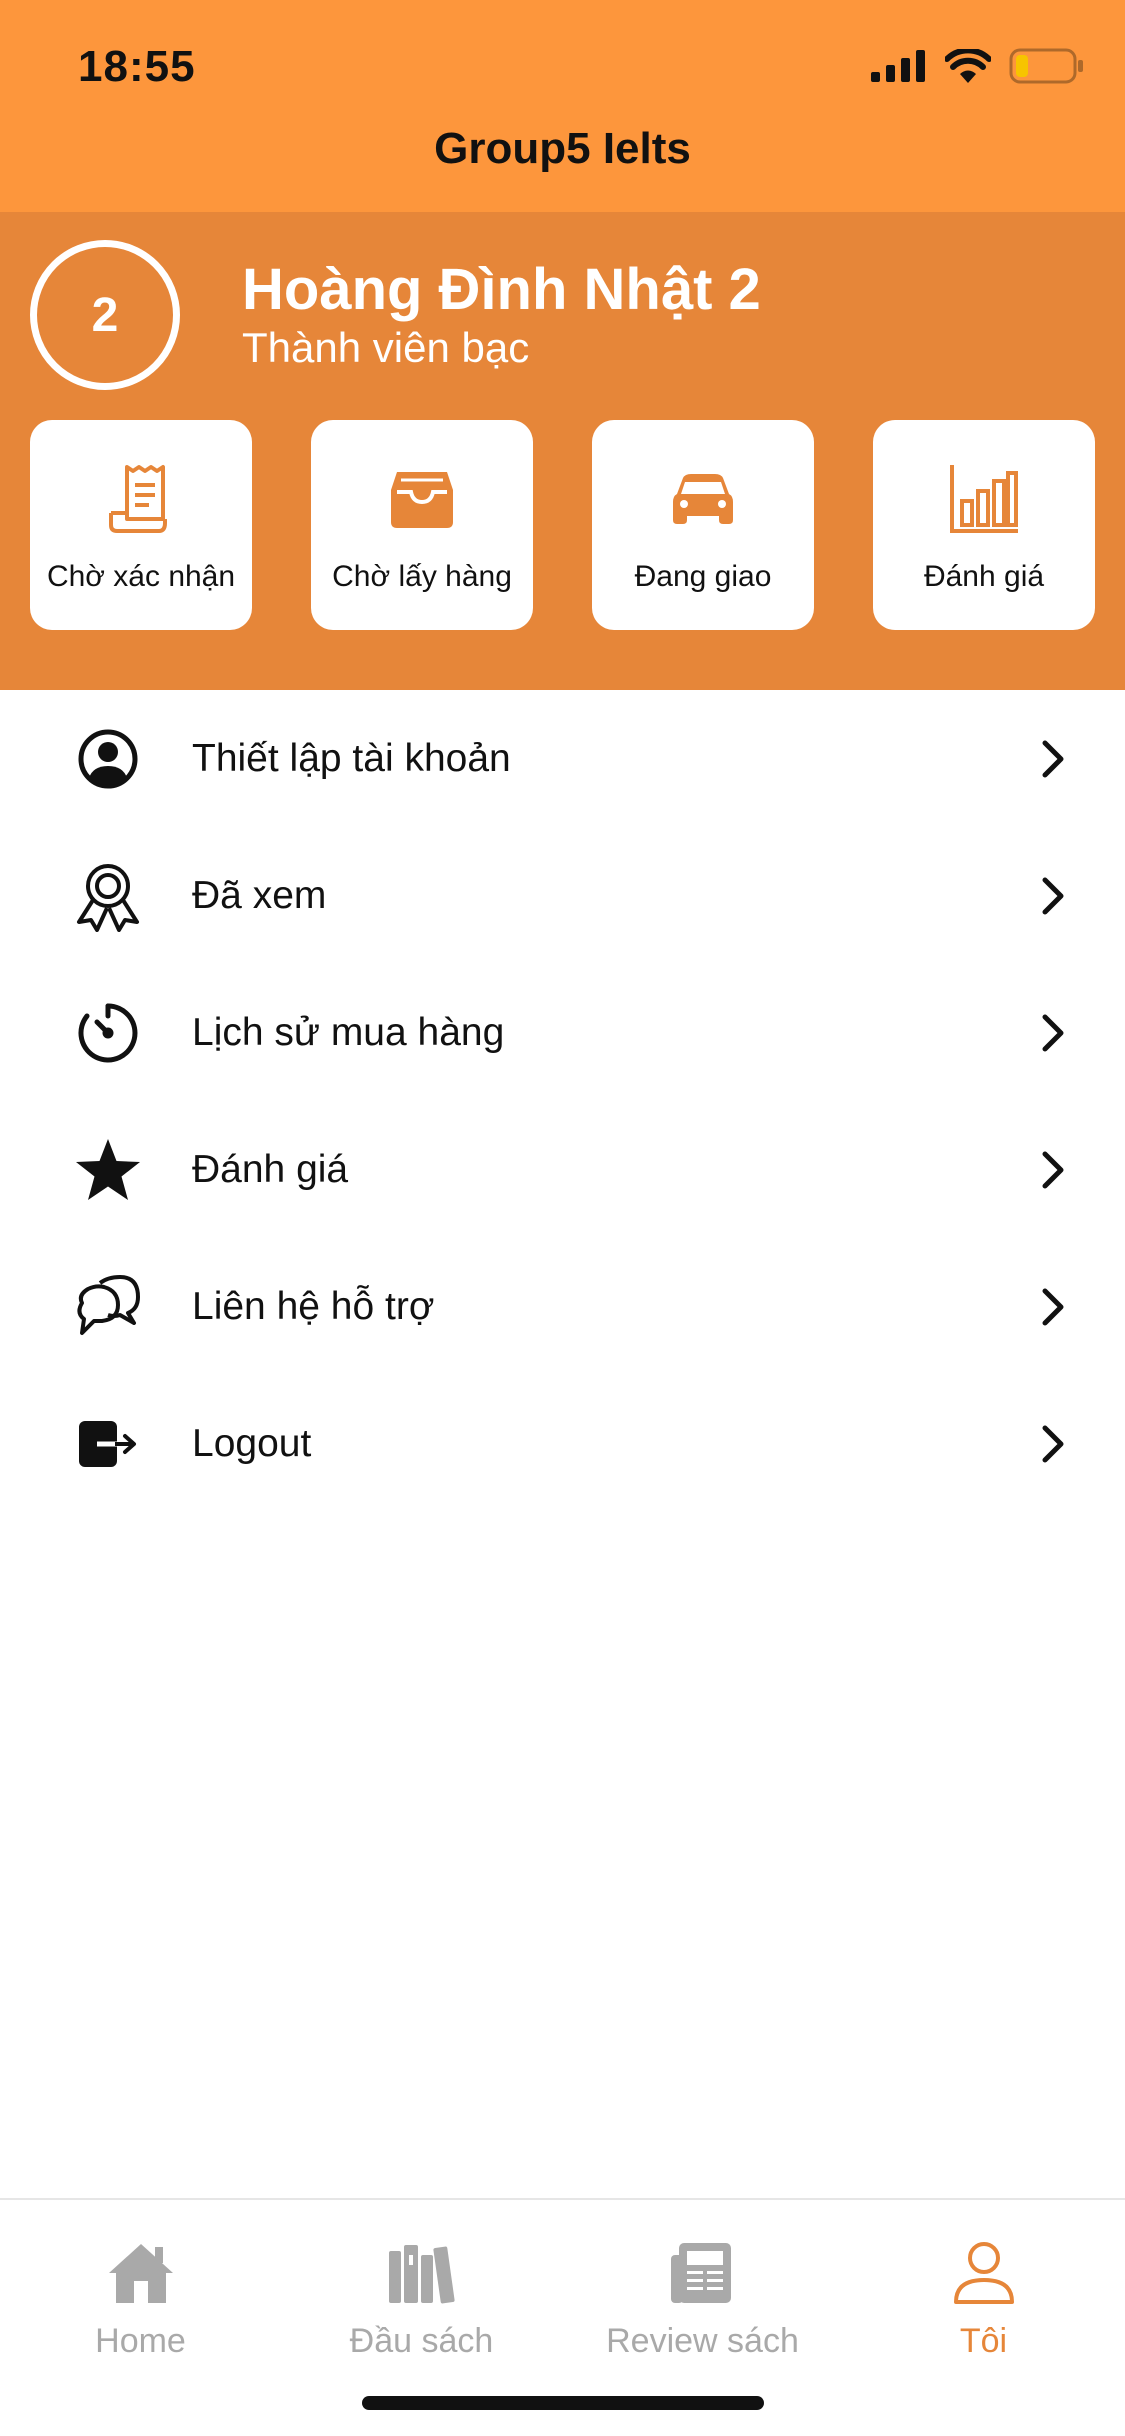  Describe the element at coordinates (259, 895) in the screenshot. I see `menu-item-label: Đã xem` at that location.